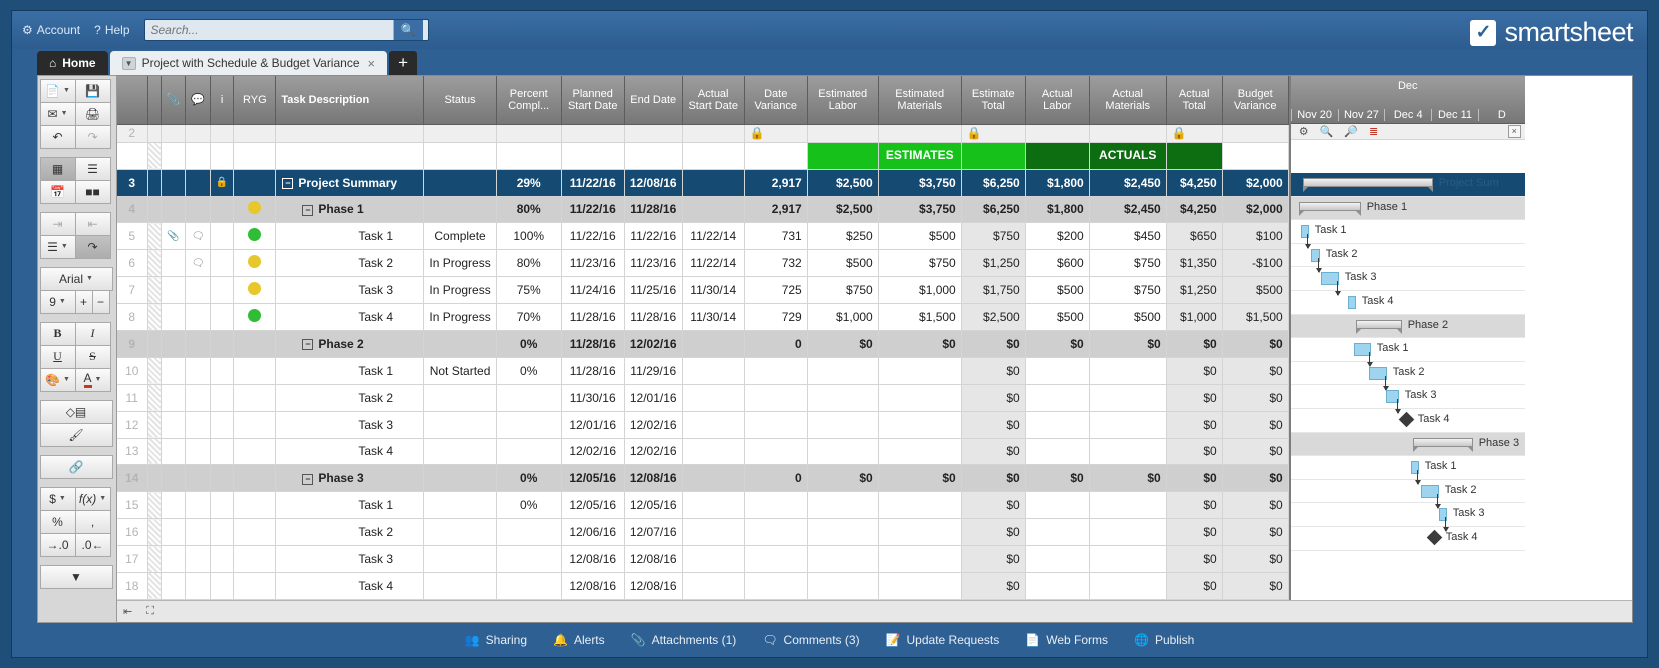 The height and width of the screenshot is (668, 1659). What do you see at coordinates (593, 100) in the screenshot?
I see `column-header-pstart: Planned Start Date` at bounding box center [593, 100].